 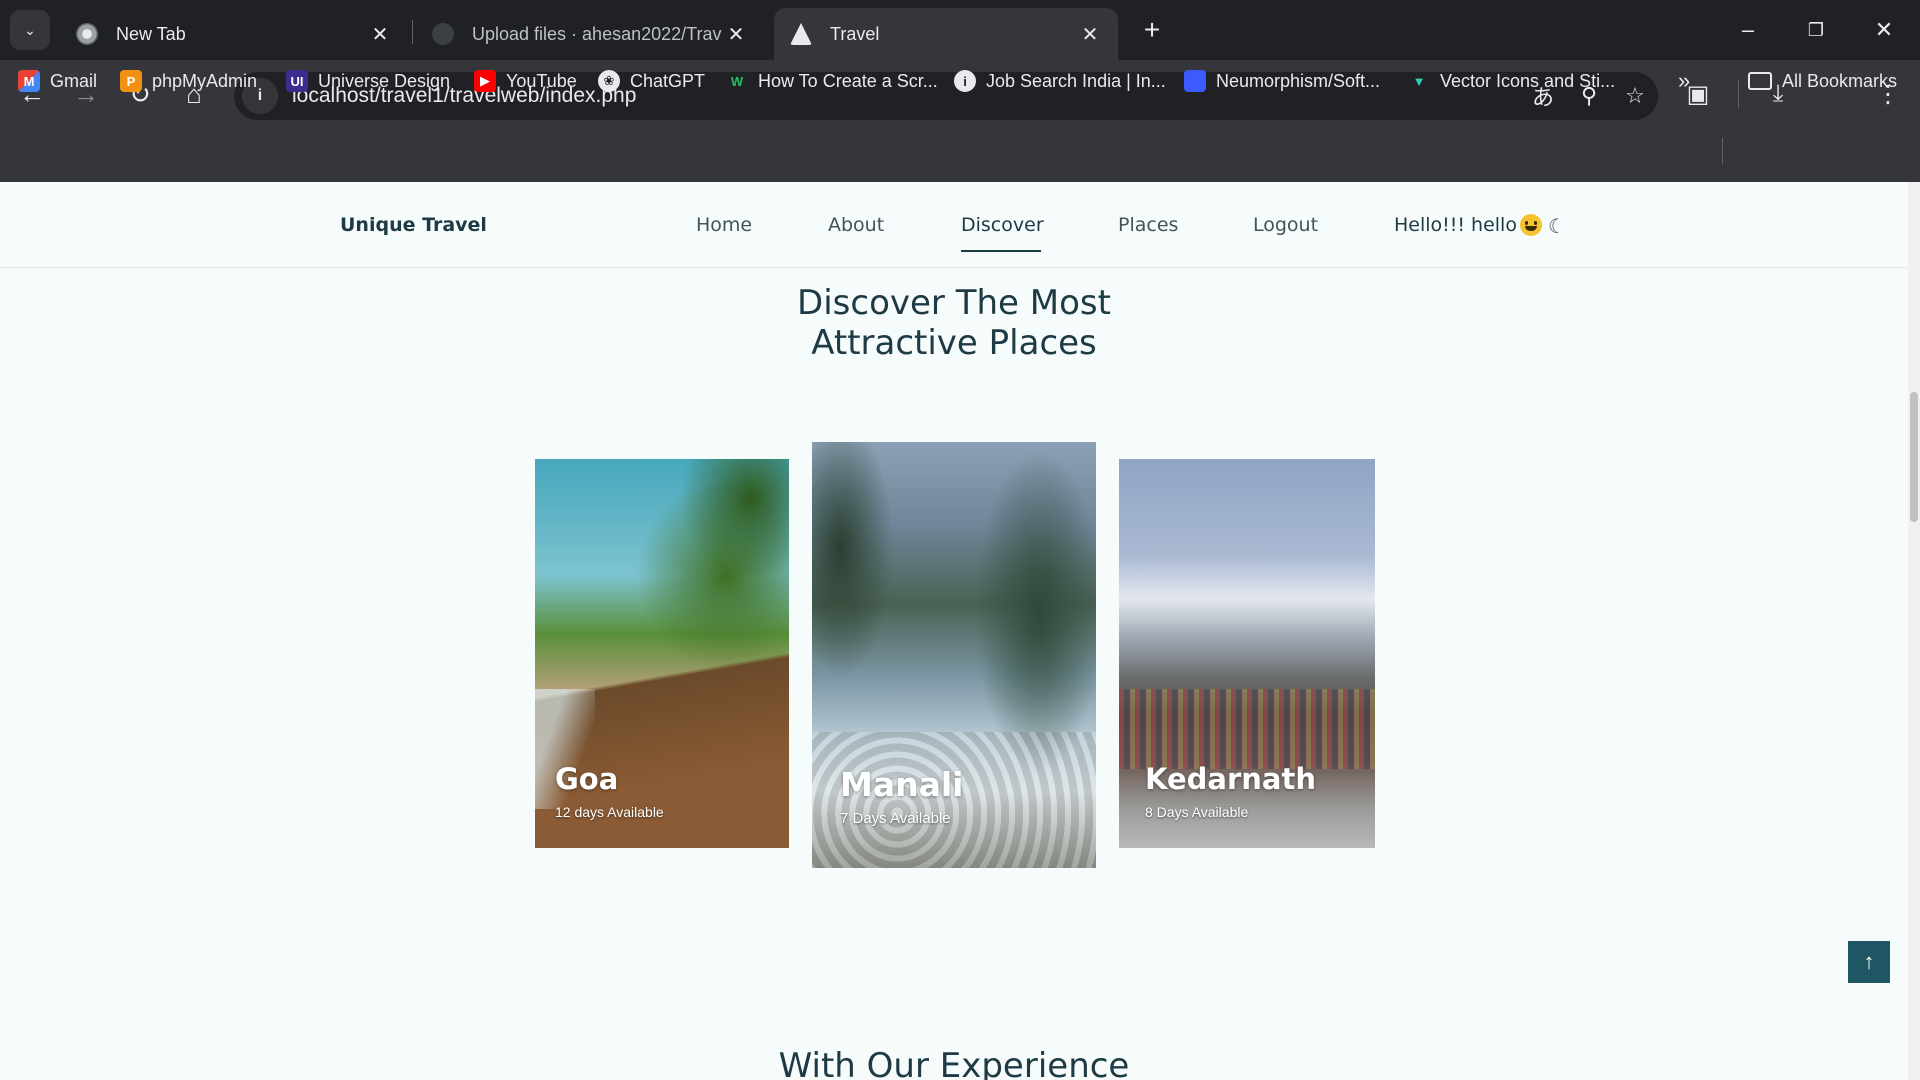 I want to click on restore-icon: ❐, so click(x=1816, y=29).